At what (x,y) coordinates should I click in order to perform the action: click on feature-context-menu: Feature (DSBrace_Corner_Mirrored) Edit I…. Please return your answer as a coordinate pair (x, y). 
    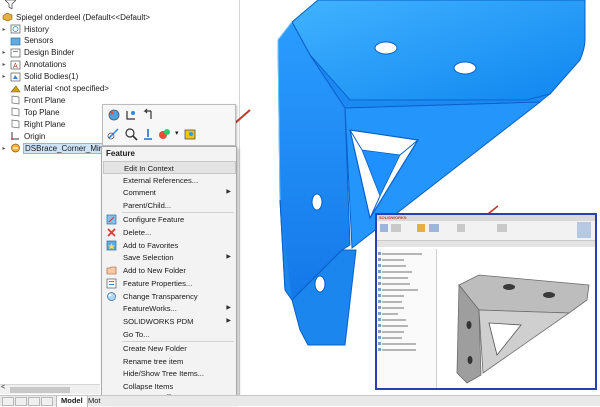
    Looking at the image, I should click on (169, 274).